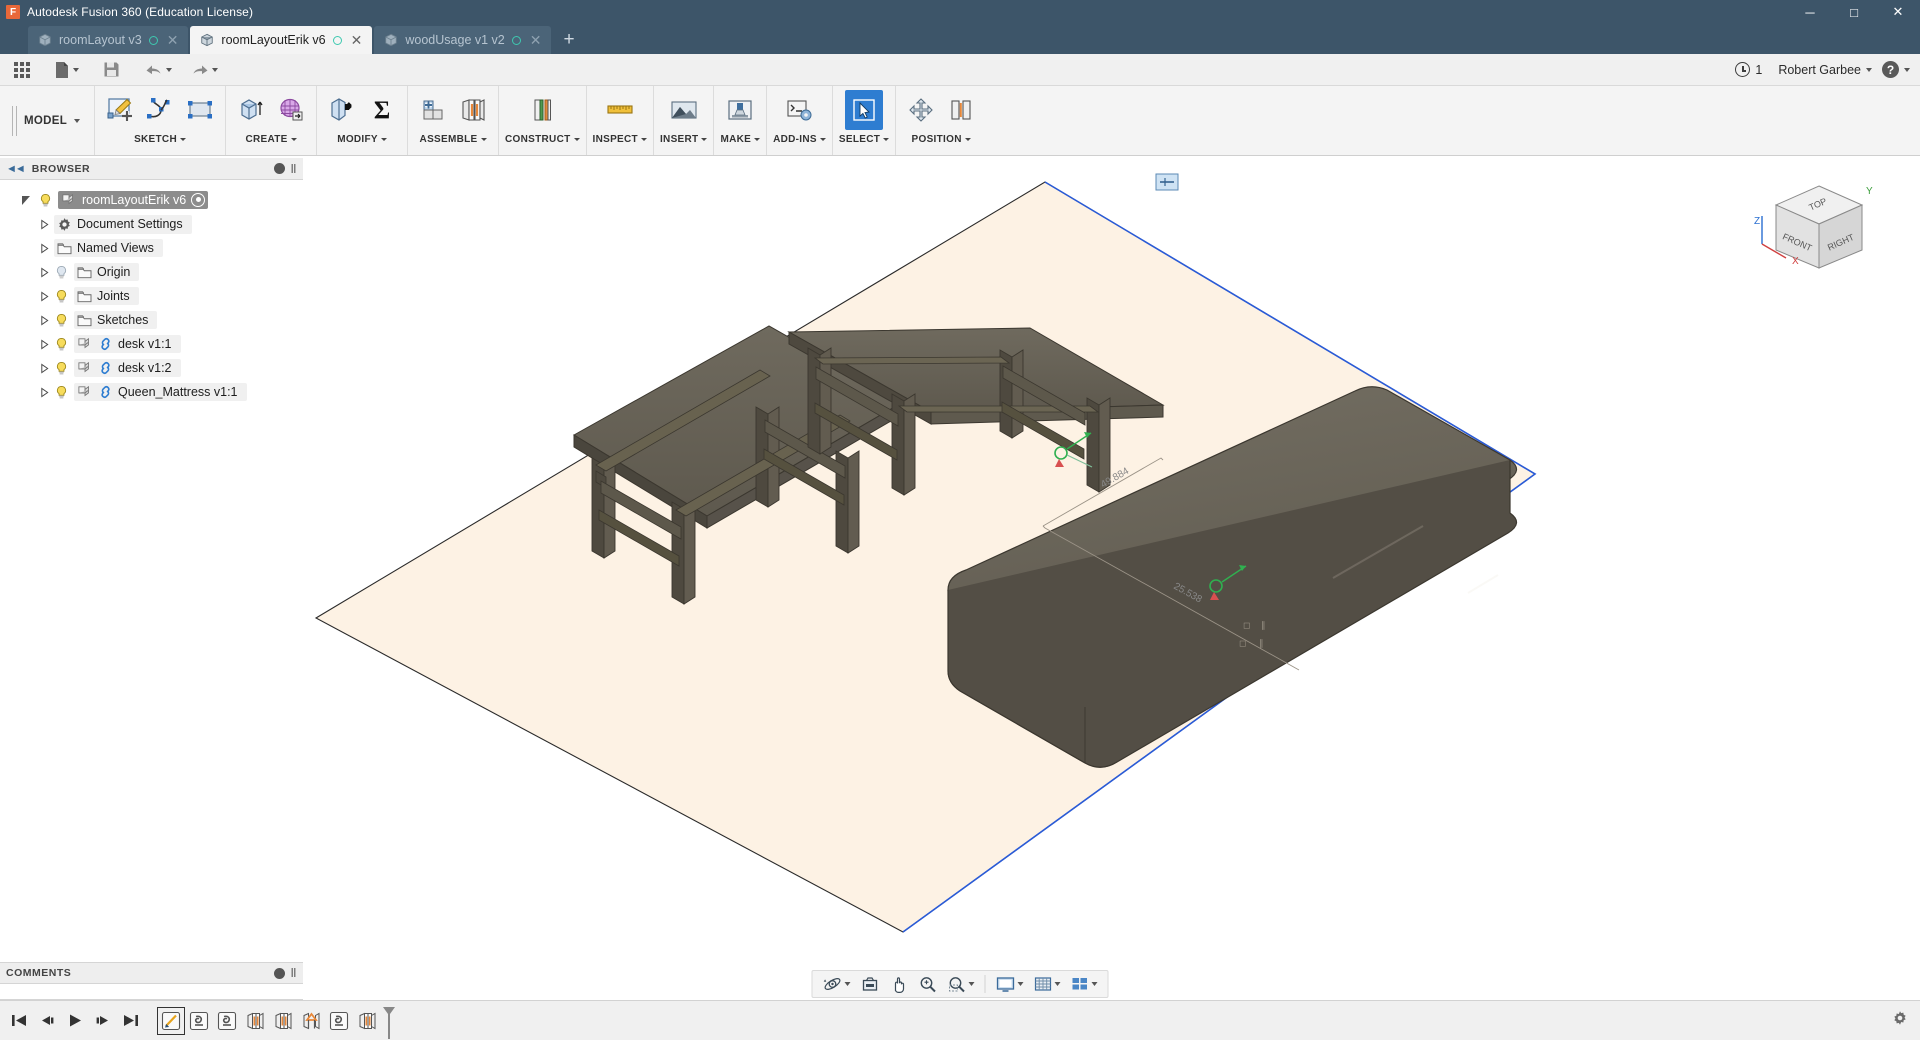  Describe the element at coordinates (251, 110) in the screenshot. I see `extrude-button` at that location.